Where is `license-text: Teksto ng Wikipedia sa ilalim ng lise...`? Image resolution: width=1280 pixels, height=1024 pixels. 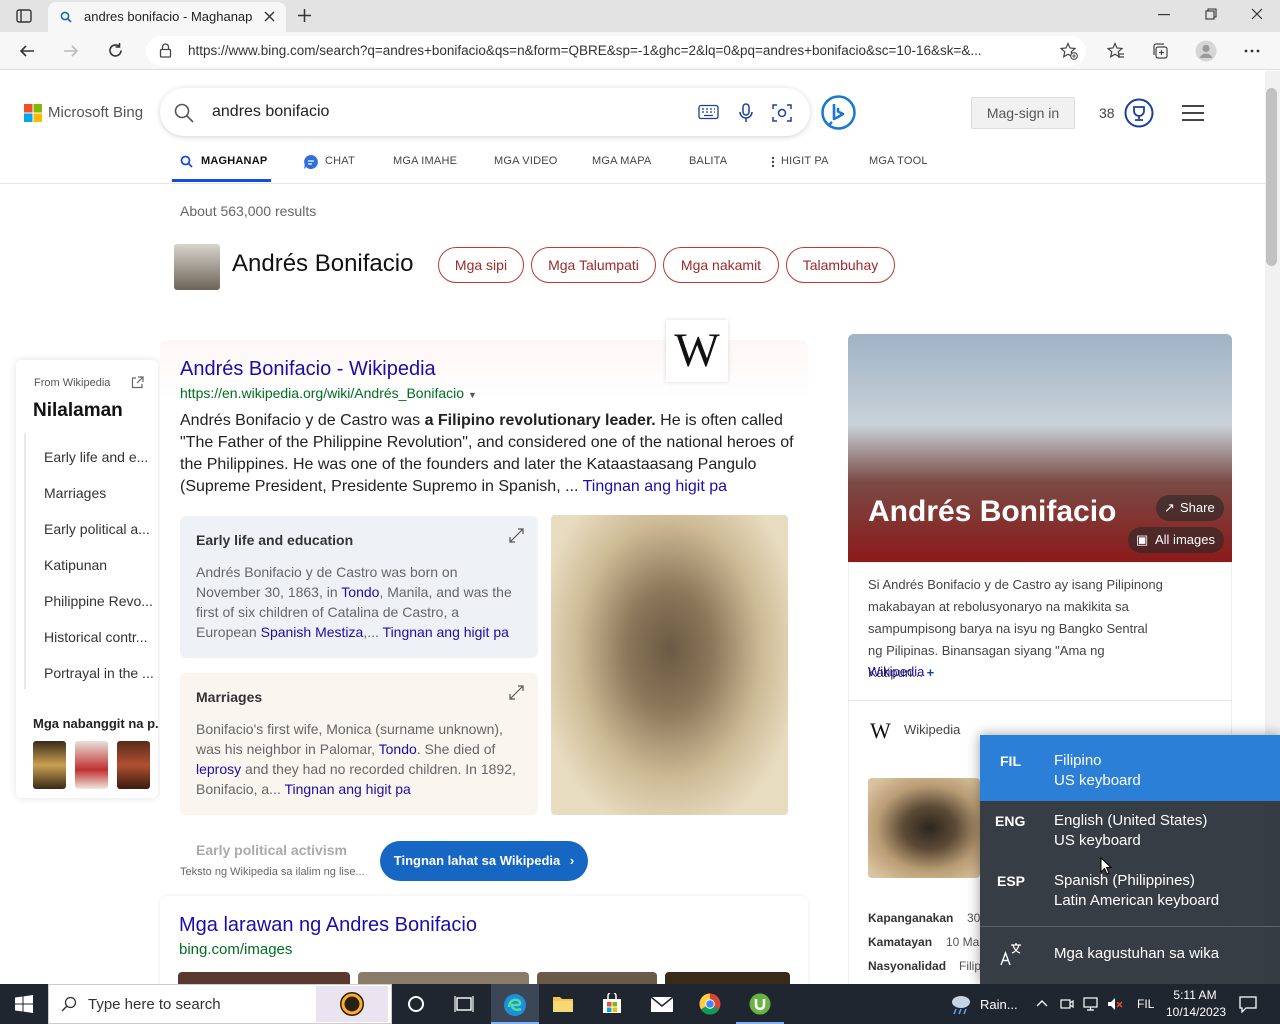
license-text: Teksto ng Wikipedia sa ilalim ng lise... is located at coordinates (272, 872).